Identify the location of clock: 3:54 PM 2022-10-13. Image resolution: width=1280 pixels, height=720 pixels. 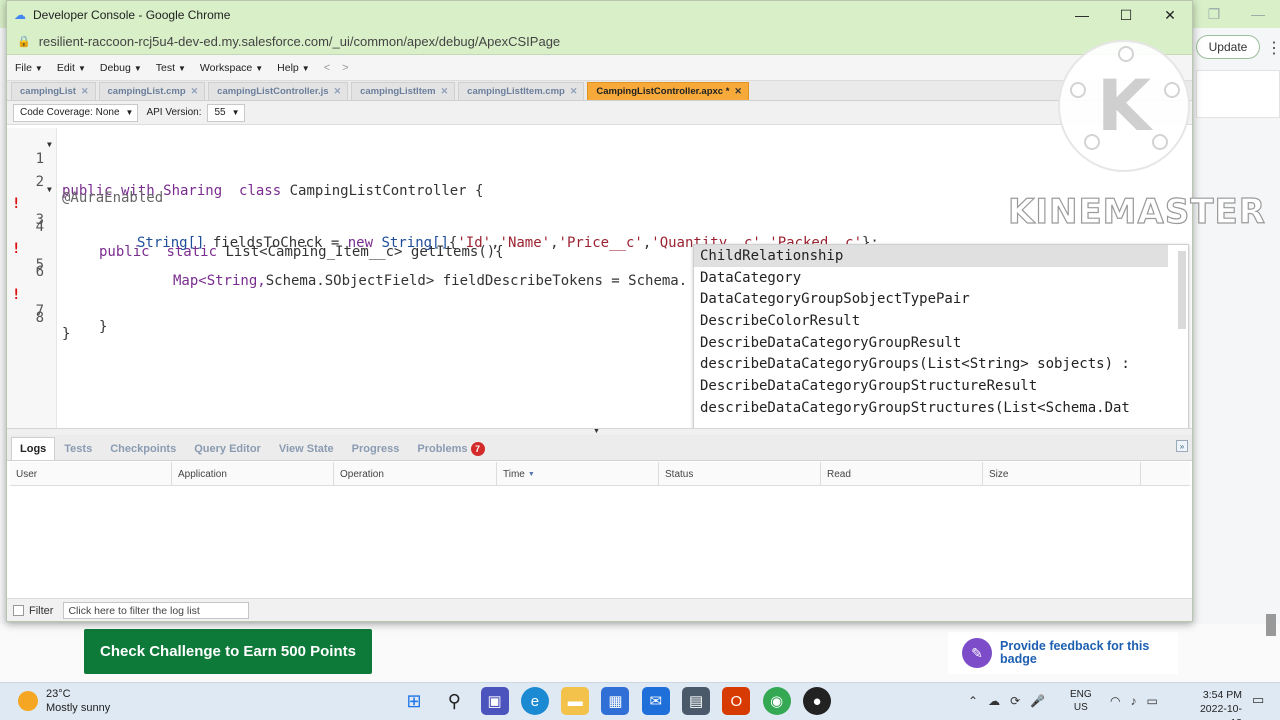
(1220, 704).